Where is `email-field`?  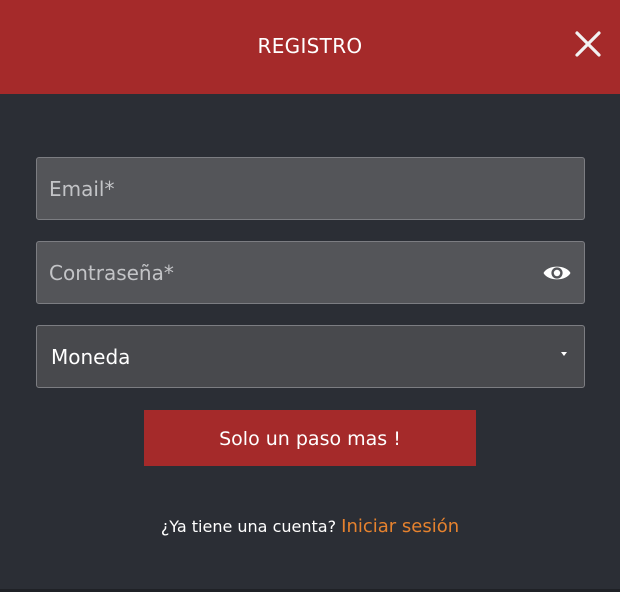
email-field is located at coordinates (310, 188).